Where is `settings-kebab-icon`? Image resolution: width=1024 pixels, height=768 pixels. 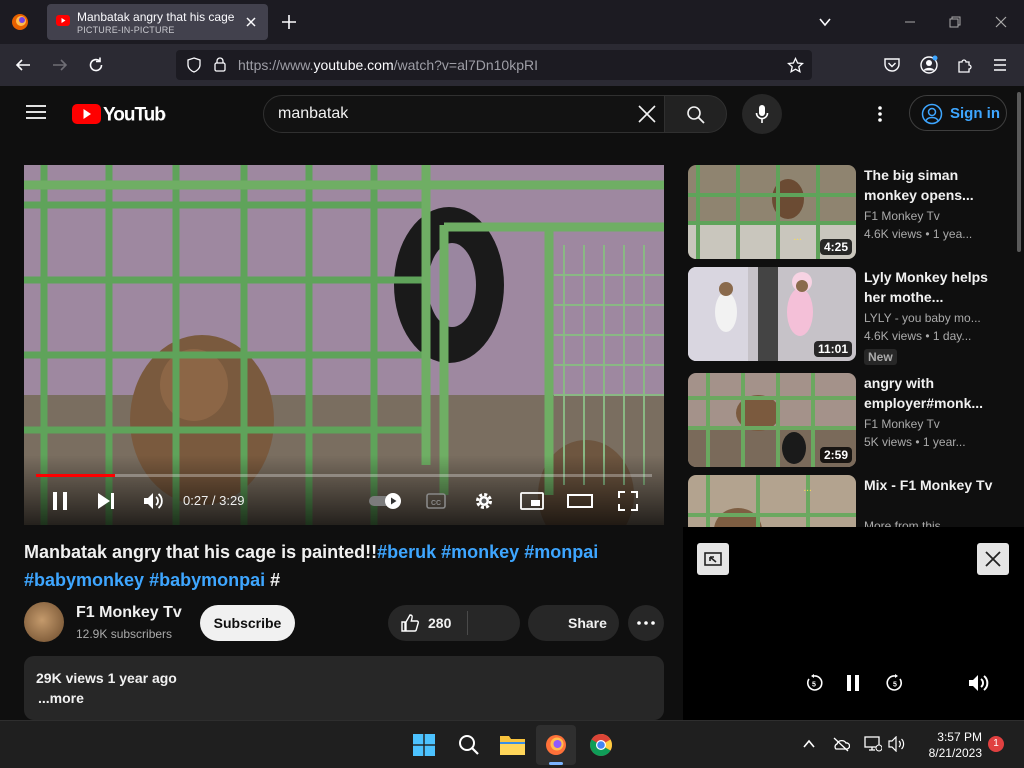 settings-kebab-icon is located at coordinates (880, 114).